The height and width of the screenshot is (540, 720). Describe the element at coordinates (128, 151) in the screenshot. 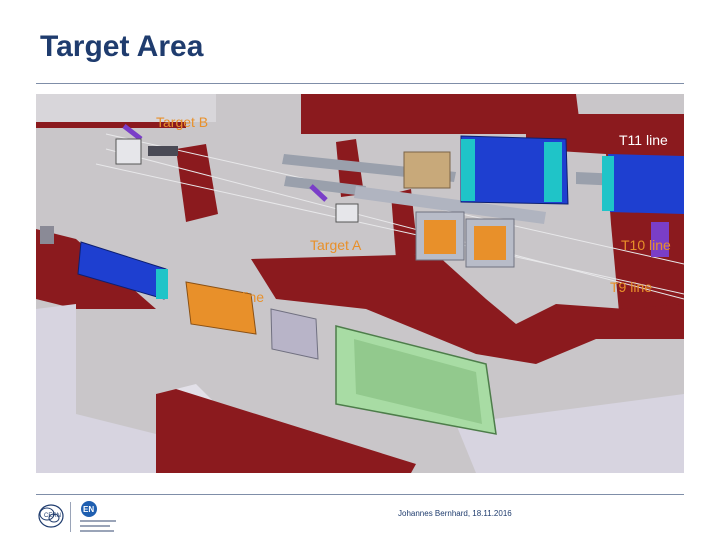

I see `target-b-assembly` at that location.